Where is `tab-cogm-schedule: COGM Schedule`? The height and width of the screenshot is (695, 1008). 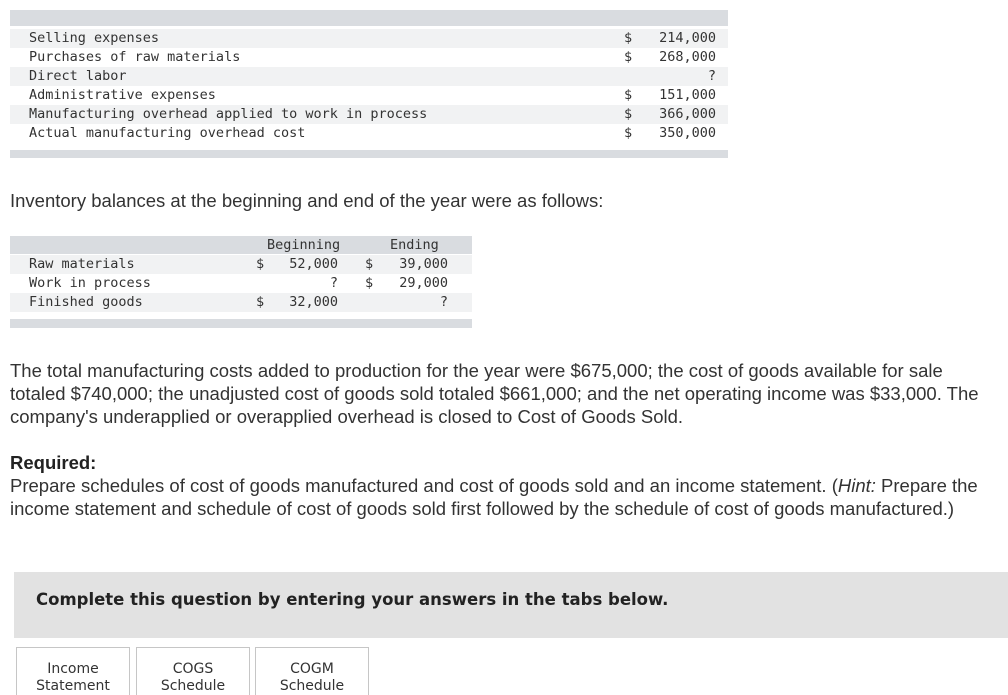 tab-cogm-schedule: COGM Schedule is located at coordinates (312, 671).